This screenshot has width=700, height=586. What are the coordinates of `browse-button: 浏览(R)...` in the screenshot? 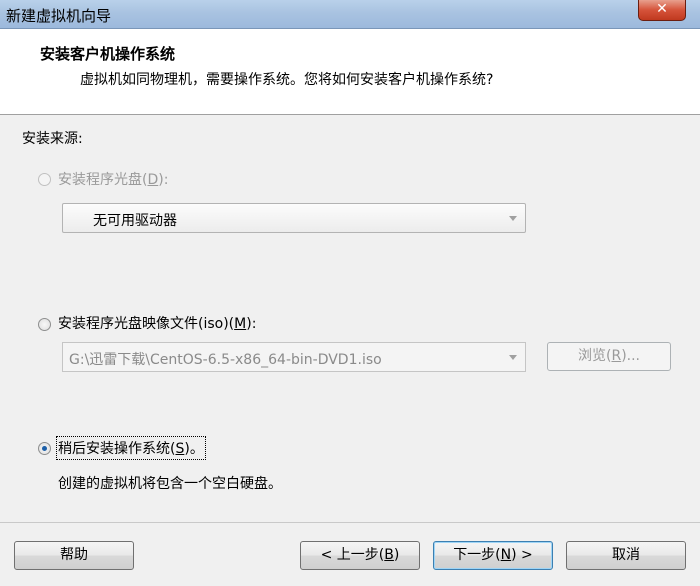 It's located at (609, 356).